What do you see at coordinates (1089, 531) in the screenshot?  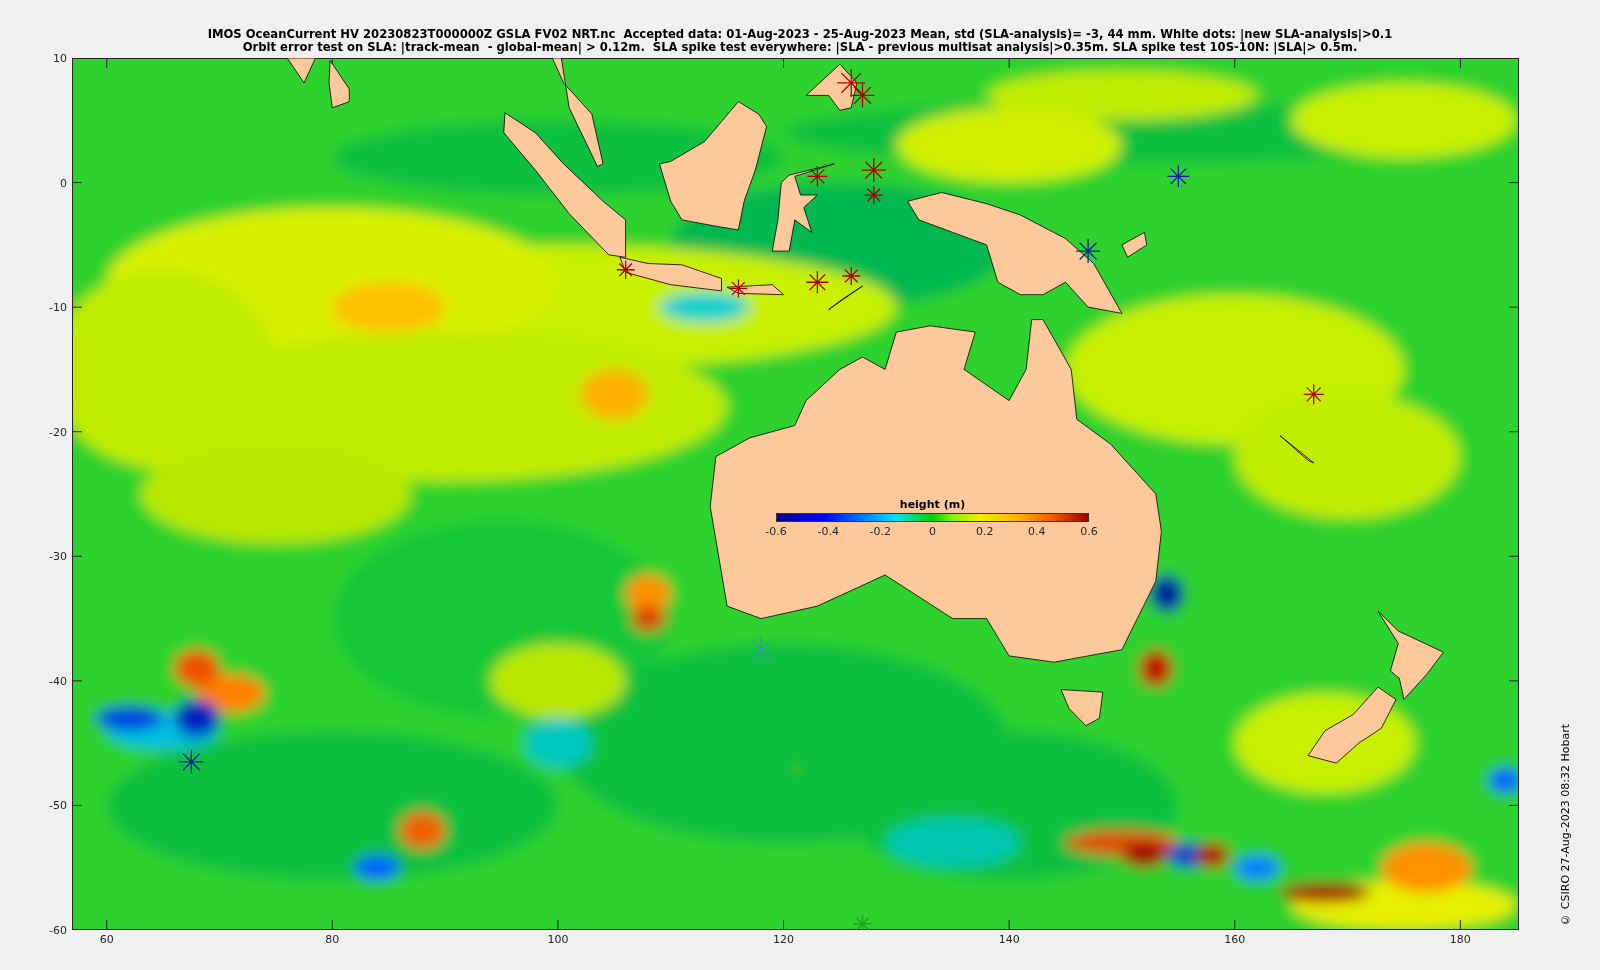 I see `colorbar-tick-label: 0.6` at bounding box center [1089, 531].